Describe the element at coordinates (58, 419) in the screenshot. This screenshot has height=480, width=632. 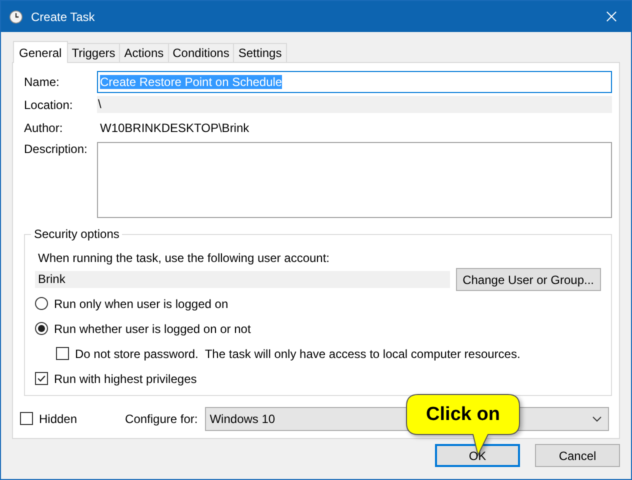
I see `option-label: Hidden` at that location.